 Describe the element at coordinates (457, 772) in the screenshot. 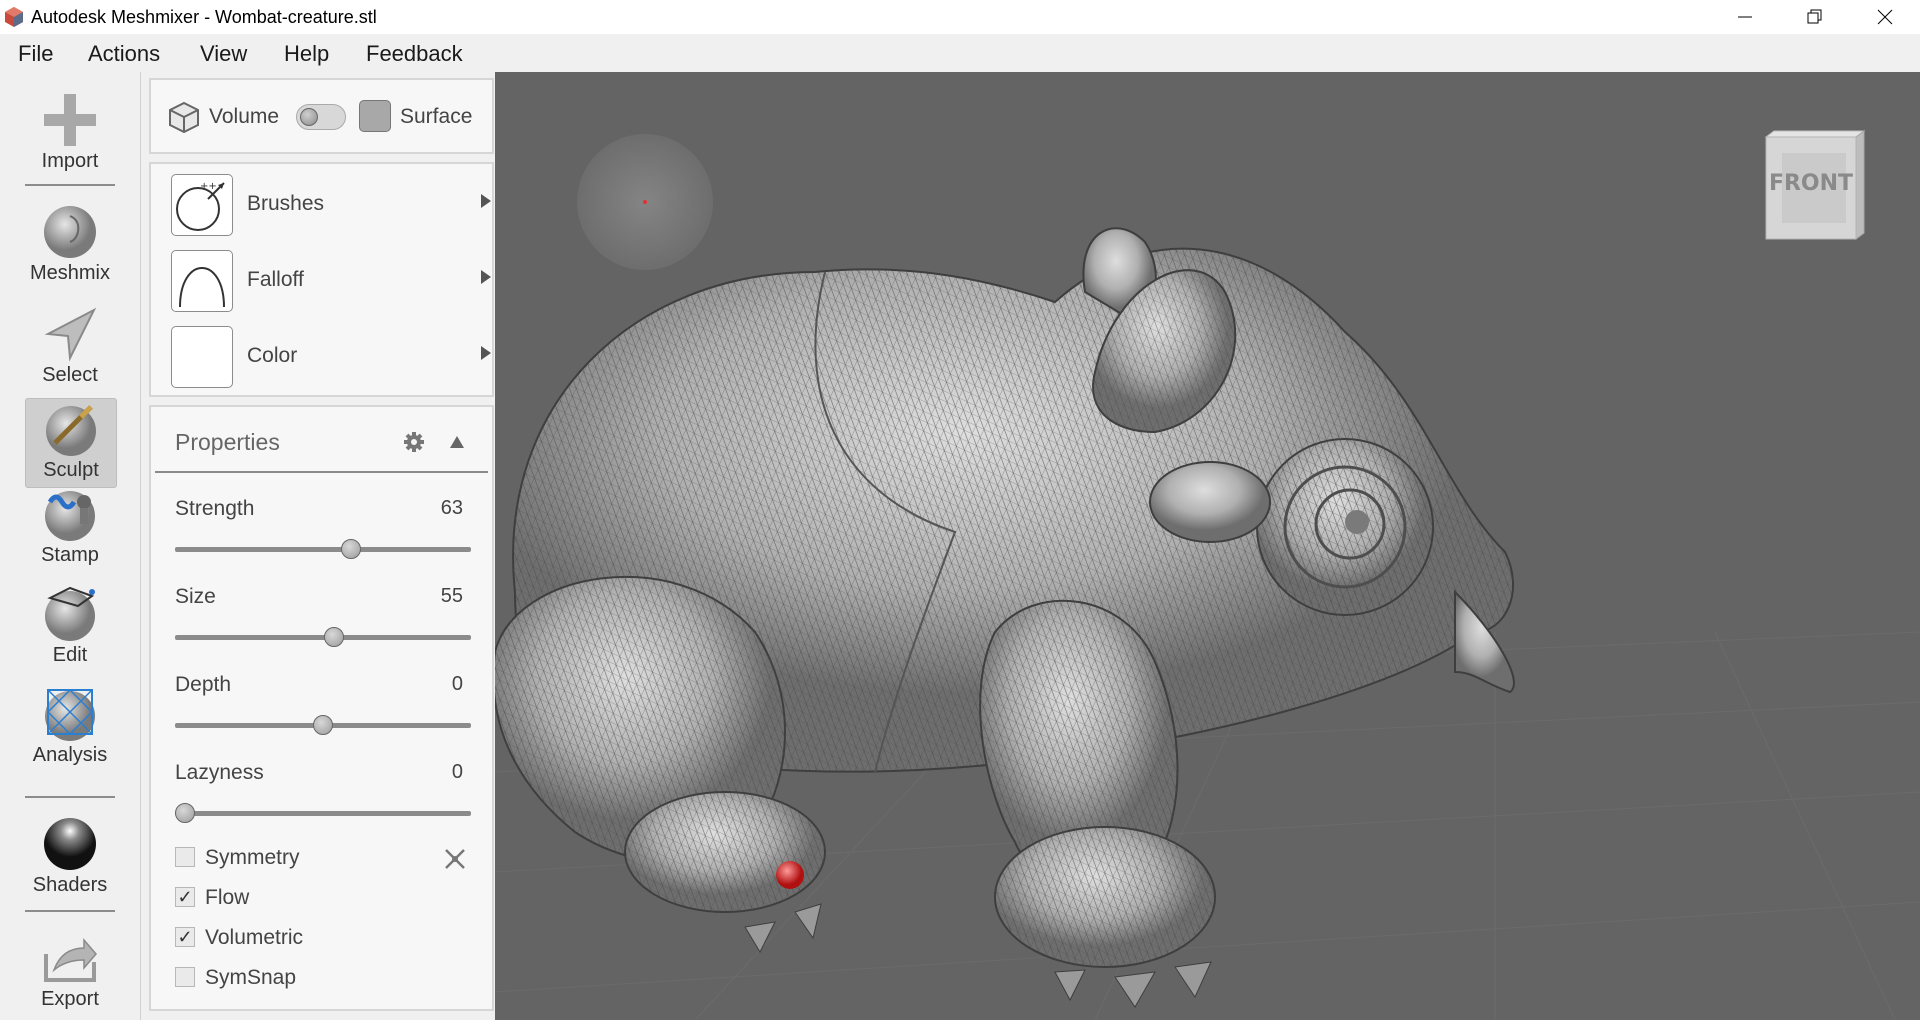

I see `lazyness-value: 0` at that location.